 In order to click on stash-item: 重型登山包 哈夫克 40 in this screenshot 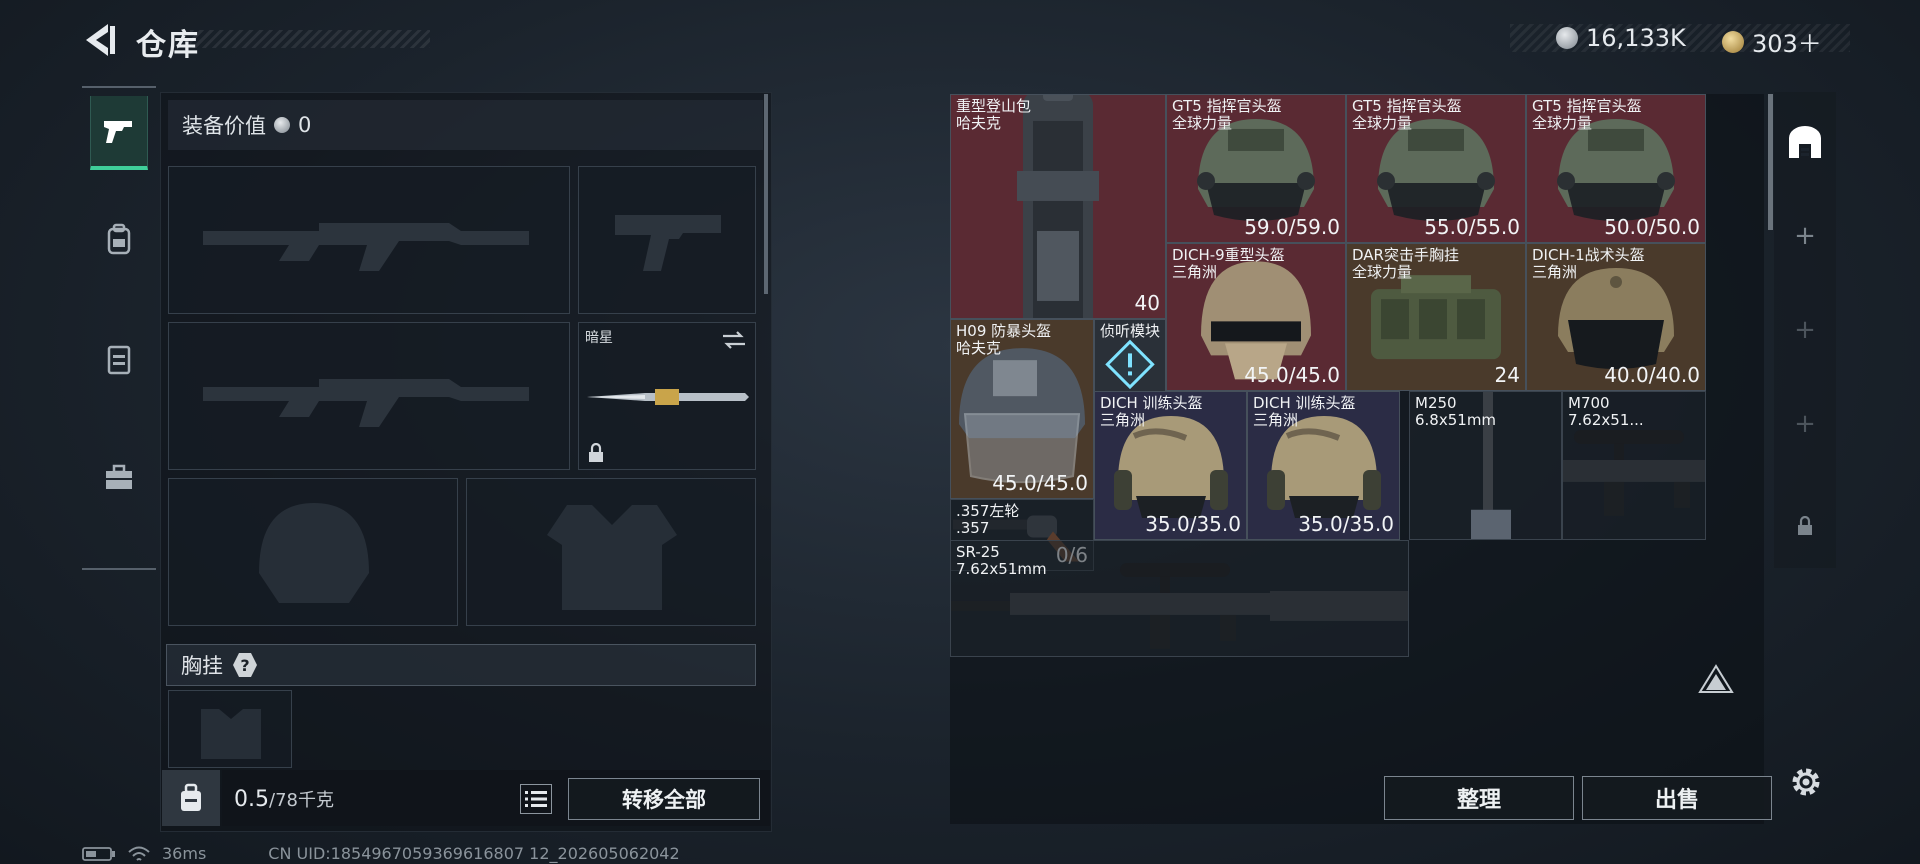, I will do `click(1058, 206)`.